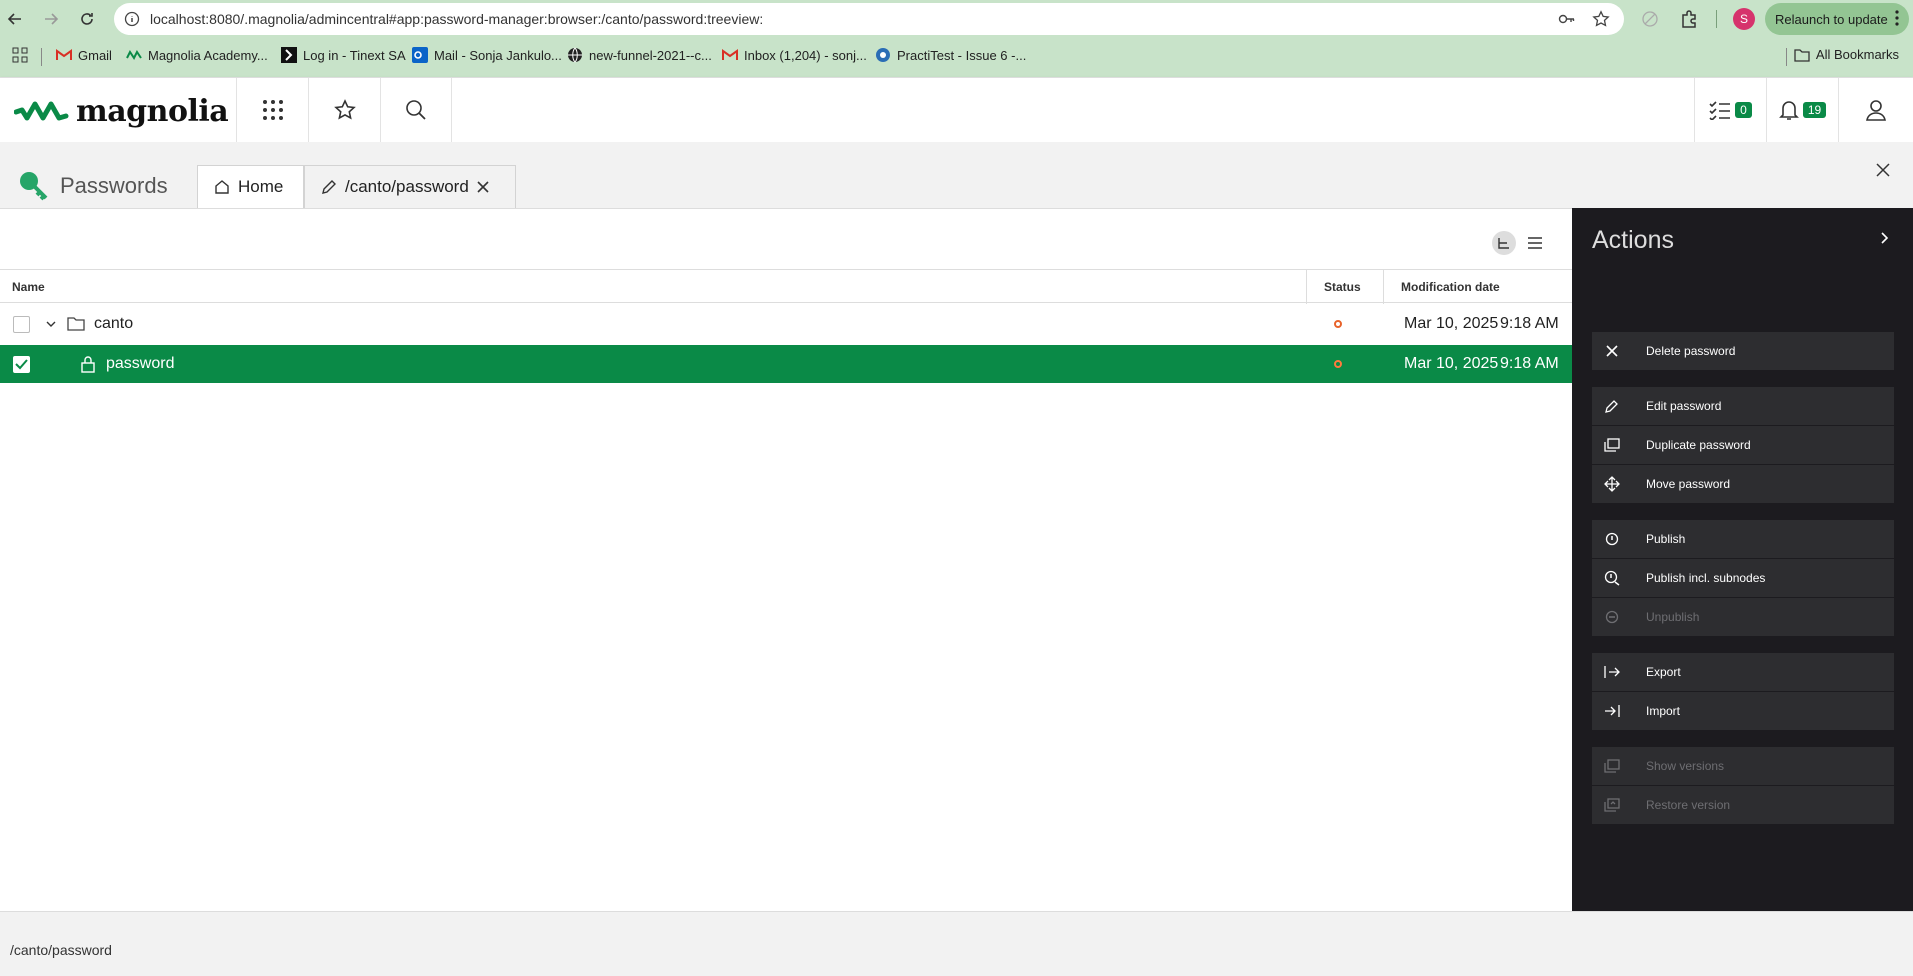 Image resolution: width=1913 pixels, height=976 pixels. I want to click on grid-dots-icon, so click(272, 110).